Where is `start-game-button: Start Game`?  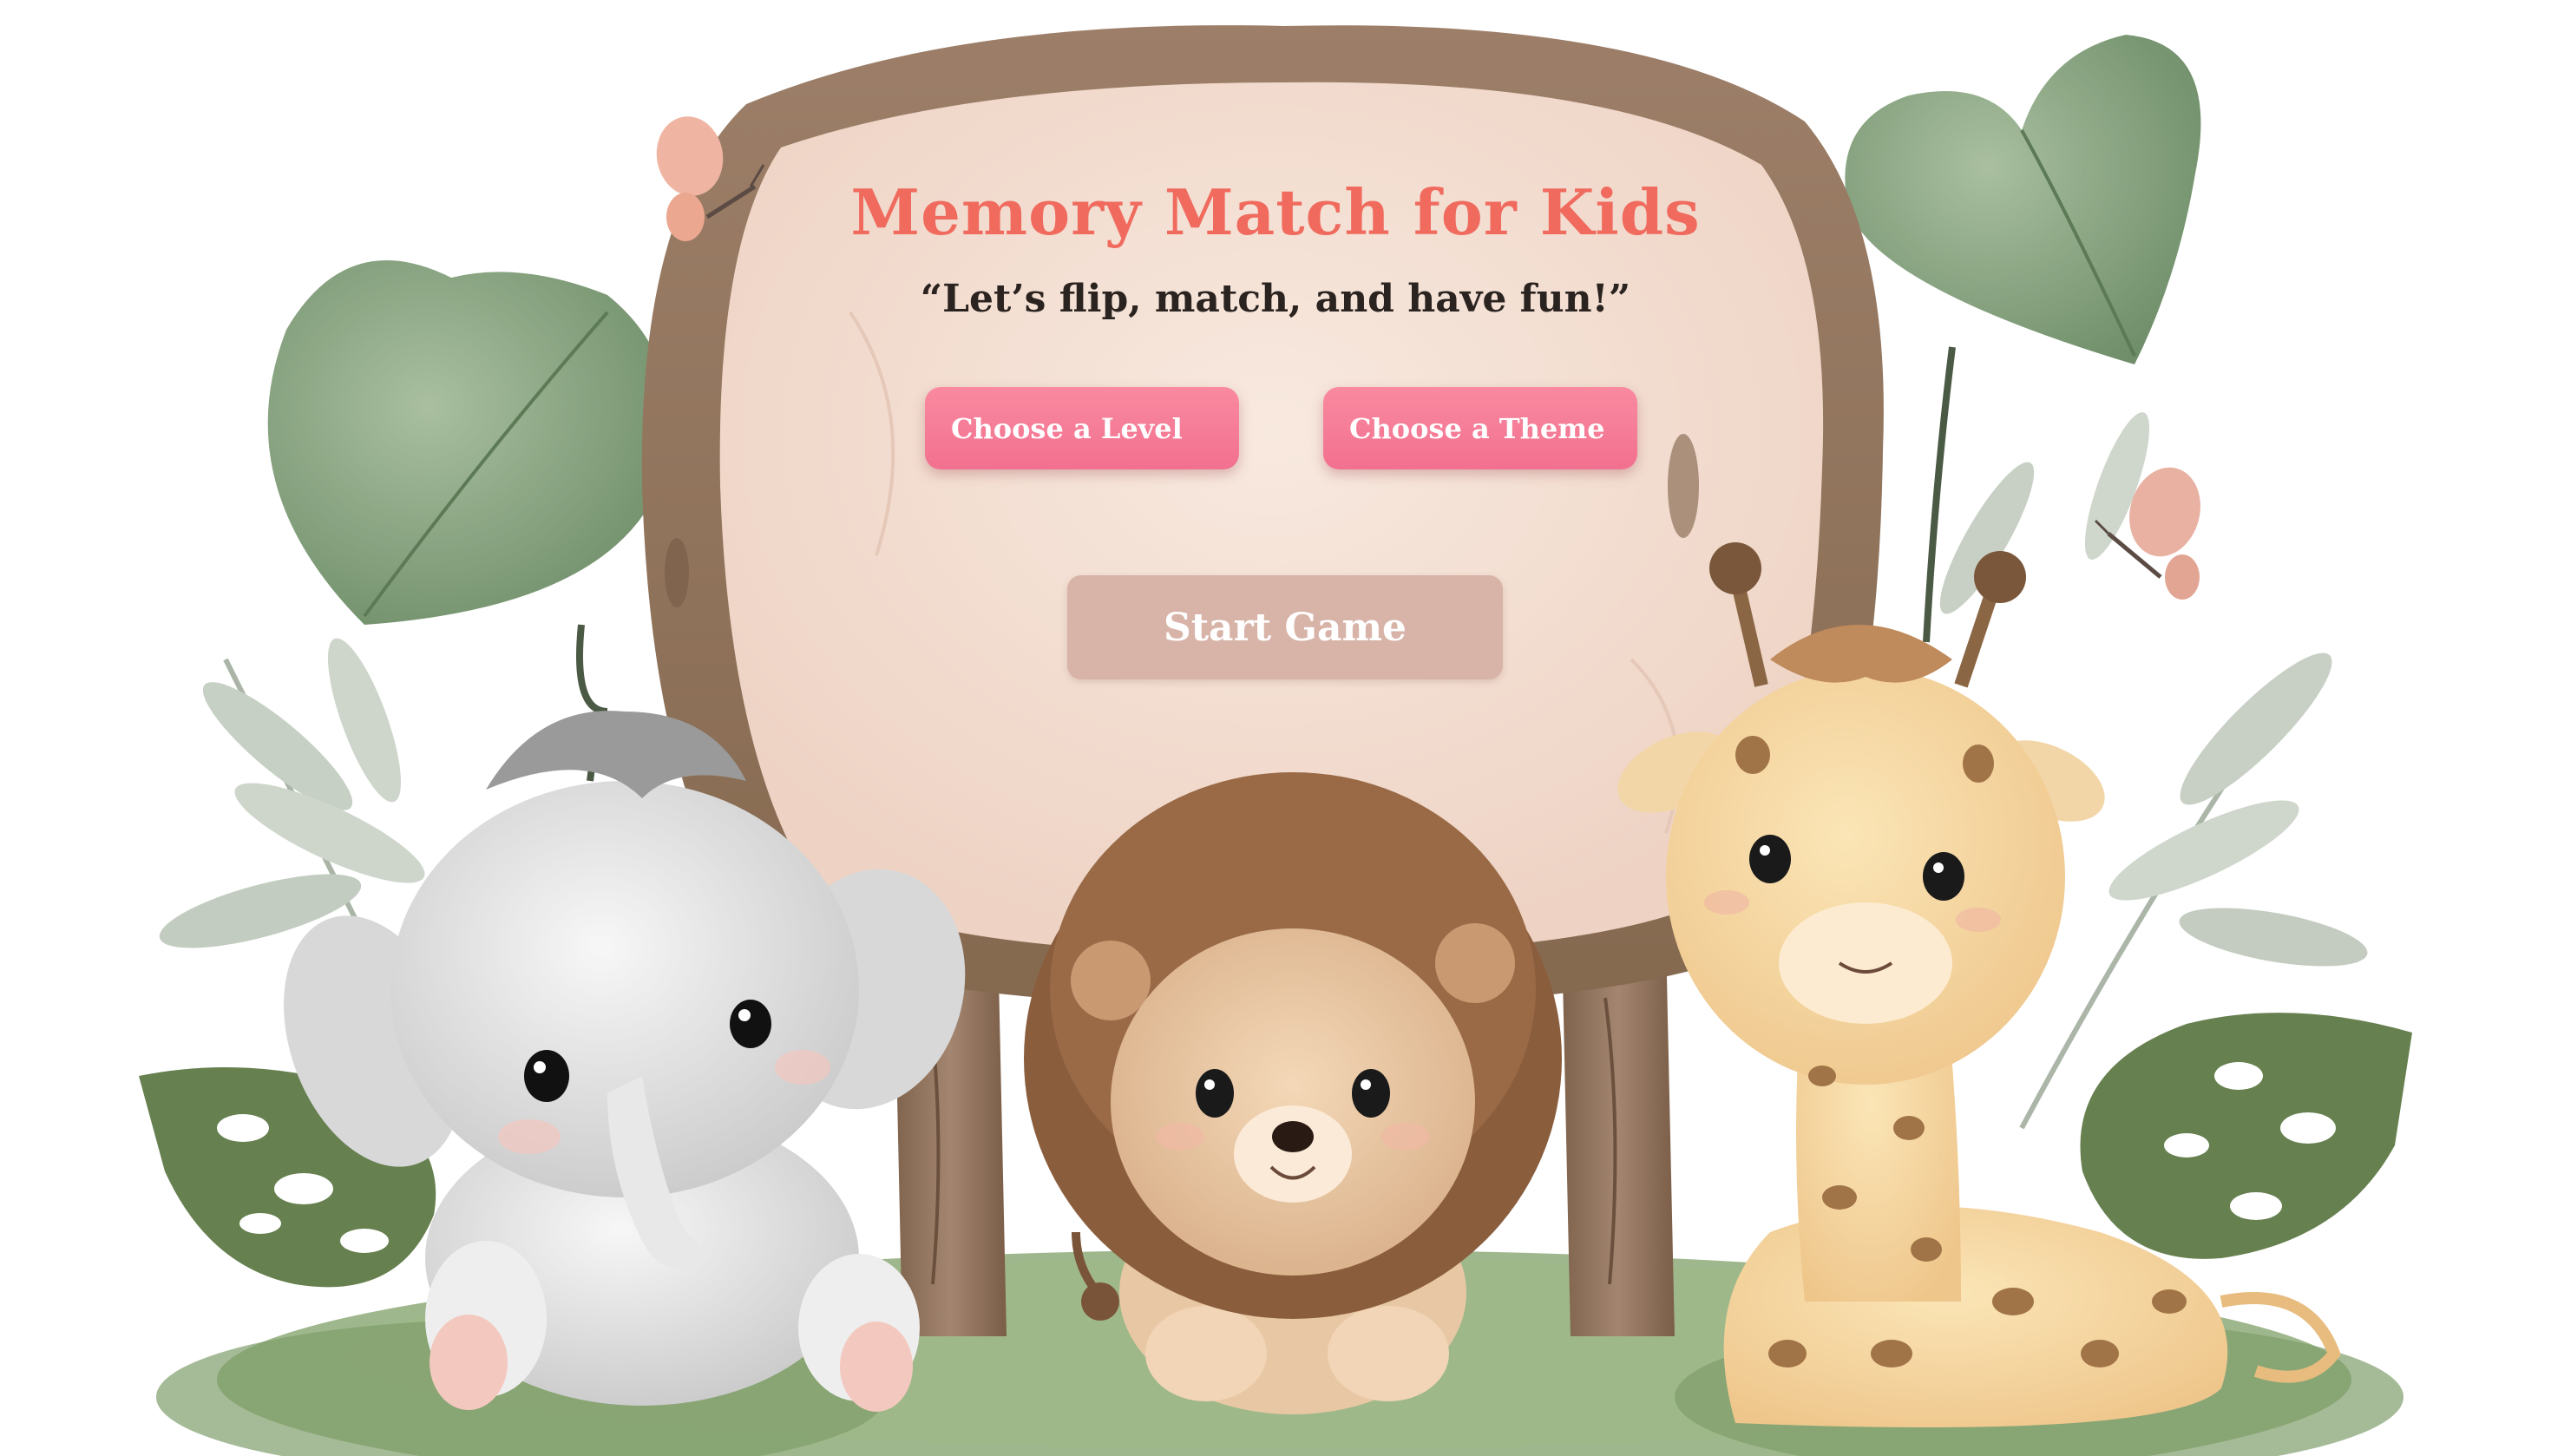 start-game-button: Start Game is located at coordinates (1285, 627).